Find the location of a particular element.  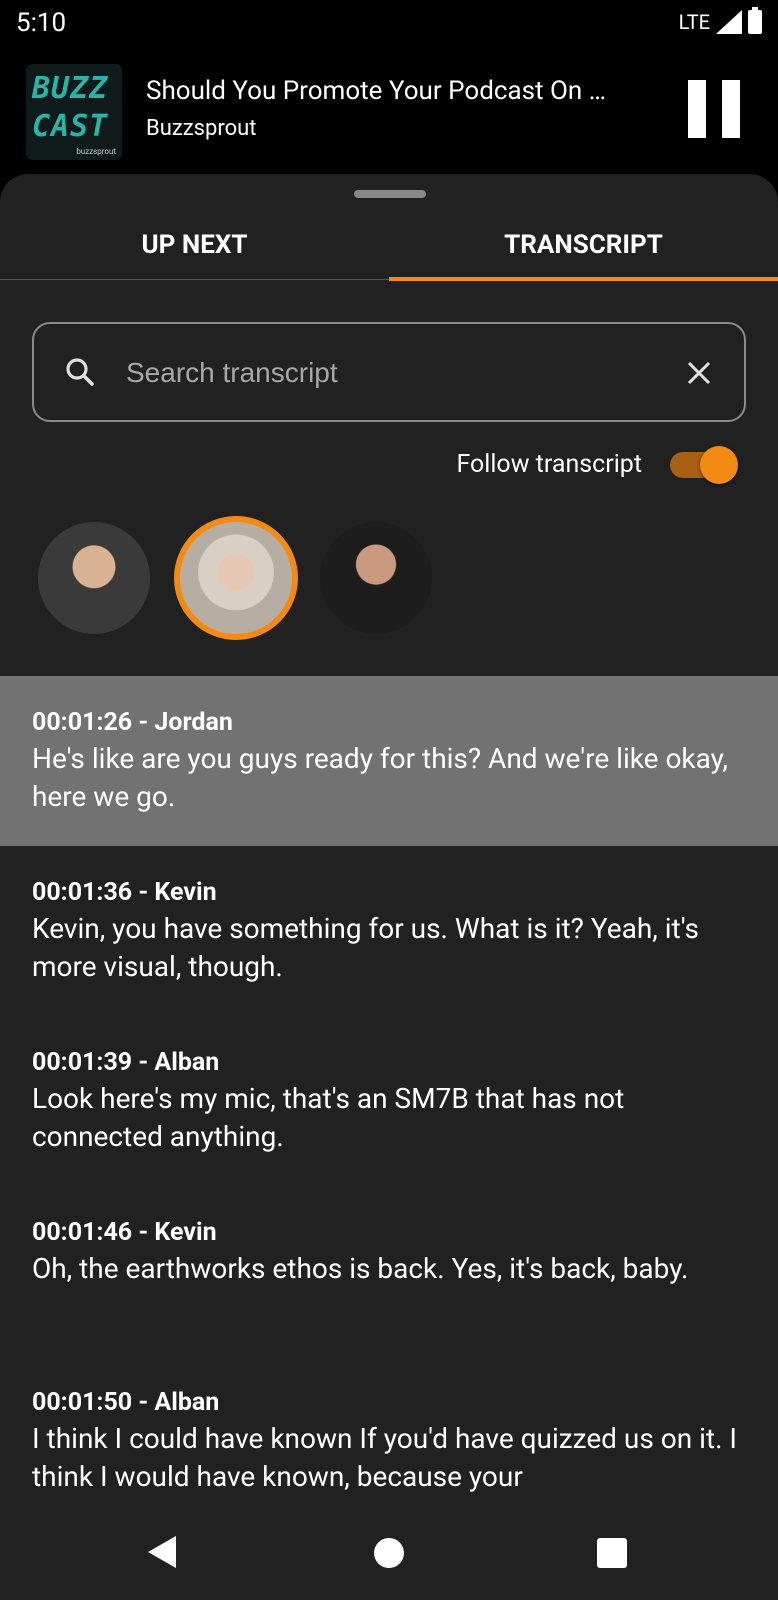

home-icon is located at coordinates (389, 1553).